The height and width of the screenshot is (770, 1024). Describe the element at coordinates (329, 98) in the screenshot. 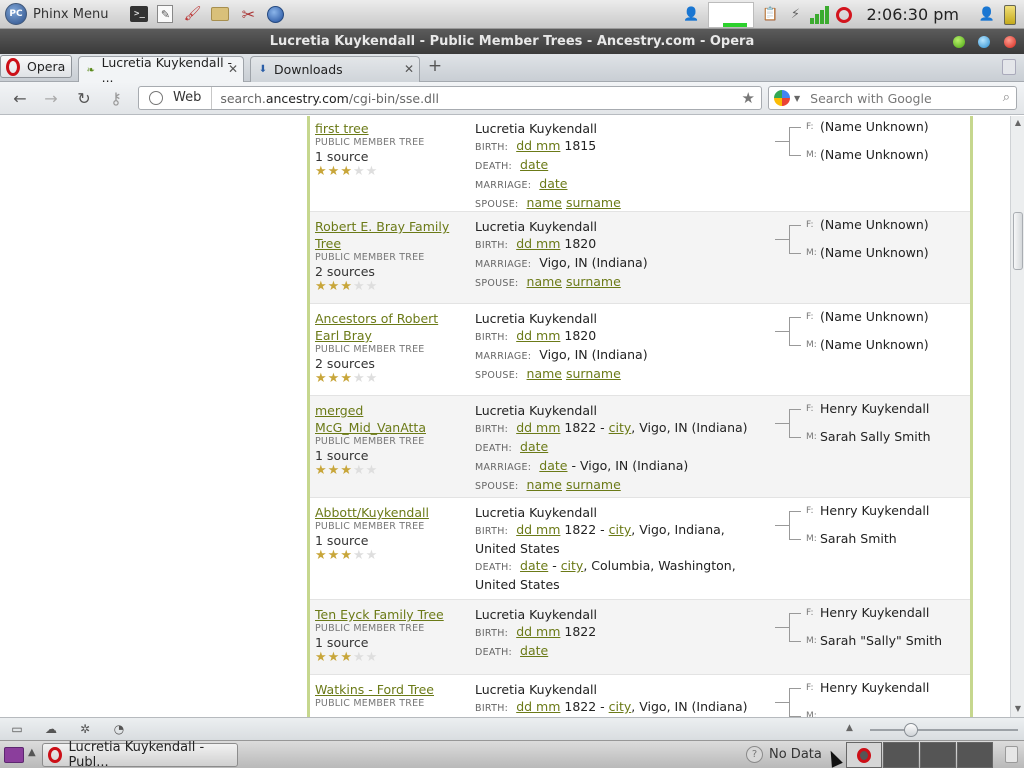

I see `url-text: search.ancestry.com/cgi-bin/sse.dll` at that location.